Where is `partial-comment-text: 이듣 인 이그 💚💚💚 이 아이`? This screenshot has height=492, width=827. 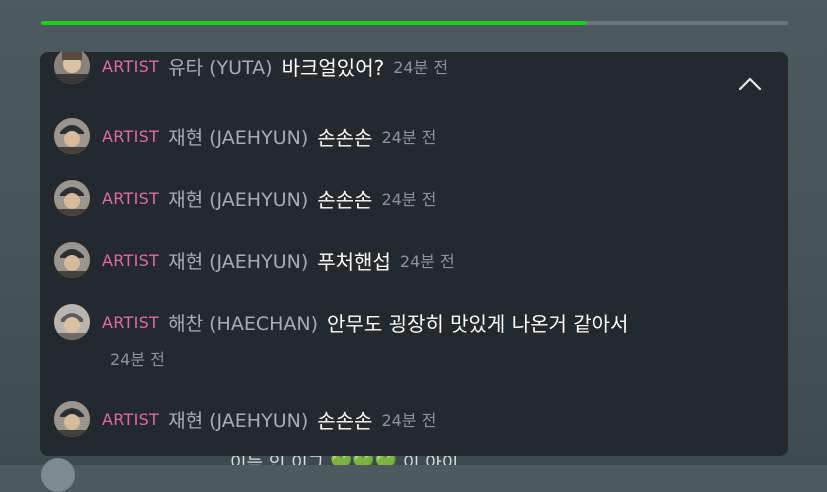
partial-comment-text: 이듣 인 이그 💚💚💚 이 아이 is located at coordinates (344, 460).